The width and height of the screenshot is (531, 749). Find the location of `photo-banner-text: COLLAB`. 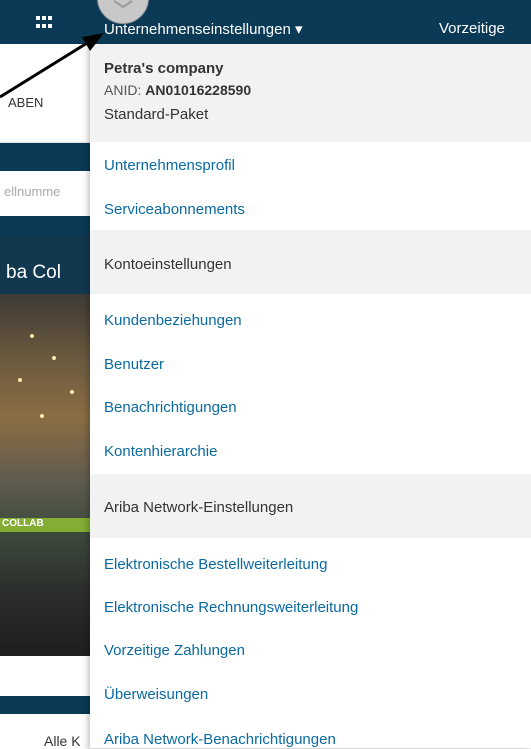

photo-banner-text: COLLAB is located at coordinates (23, 523).